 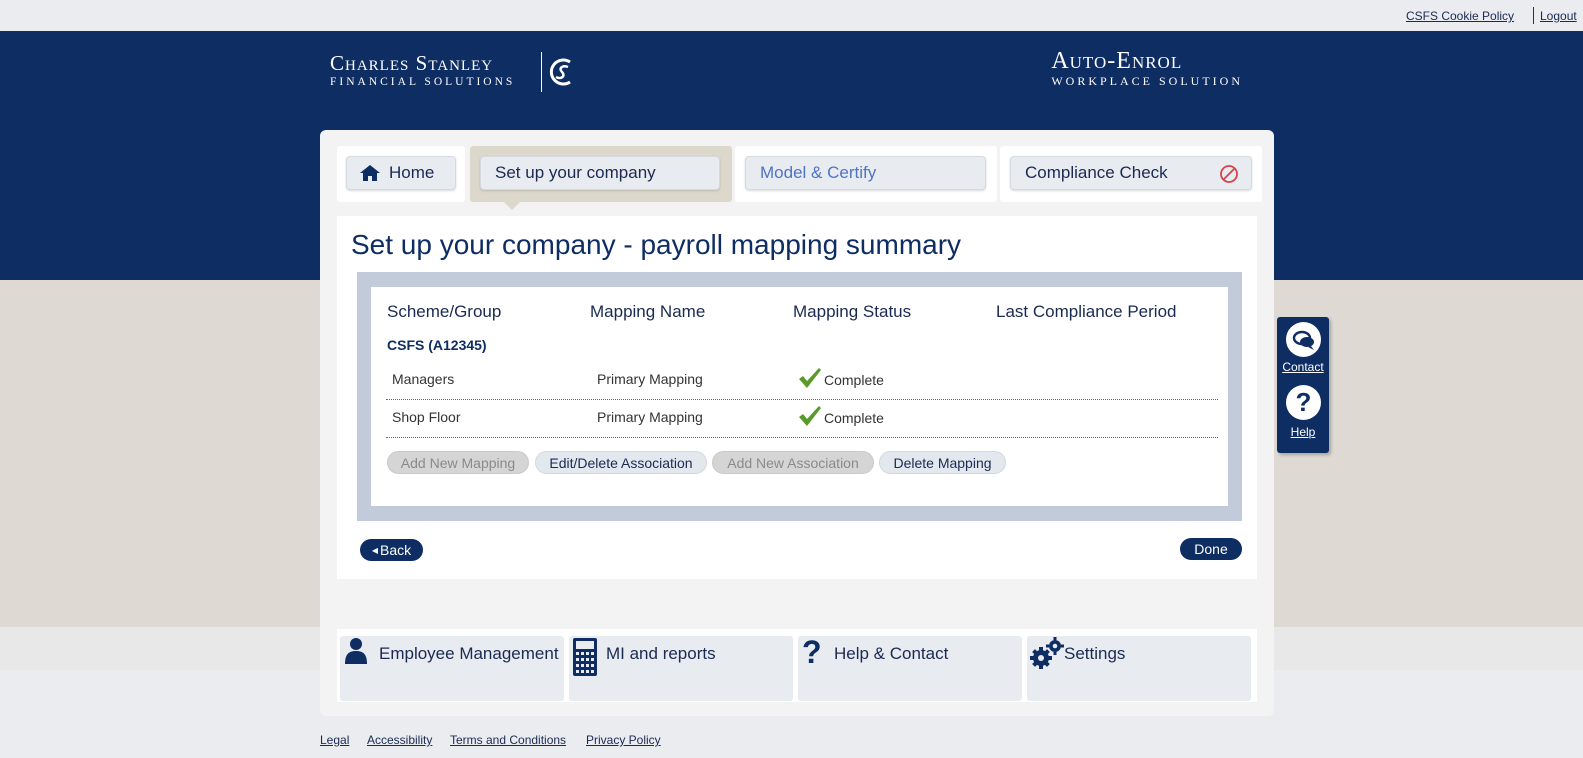 I want to click on contact-button, so click(x=1303, y=339).